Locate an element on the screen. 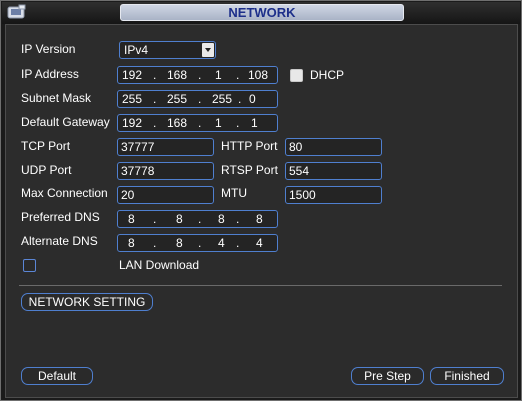 The width and height of the screenshot is (522, 401). divider is located at coordinates (260, 285).